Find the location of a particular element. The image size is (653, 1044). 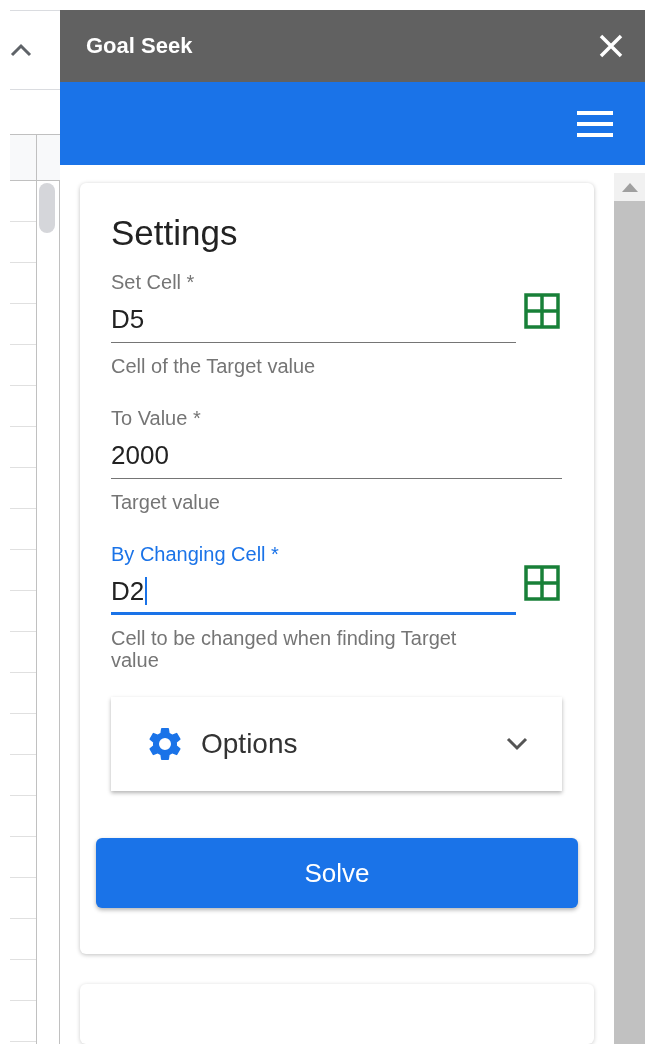

menu-icon is located at coordinates (595, 123).